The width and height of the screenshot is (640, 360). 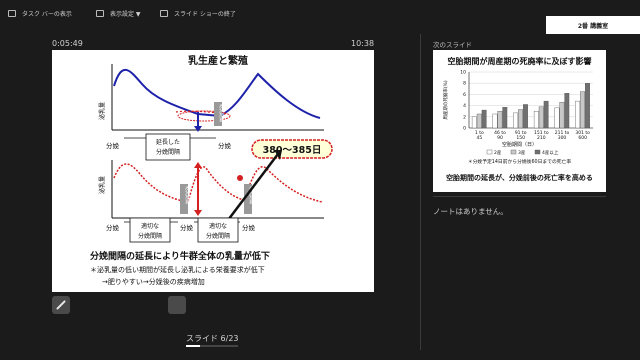 What do you see at coordinates (198, 129) in the screenshot?
I see `blue-arrowhead` at bounding box center [198, 129].